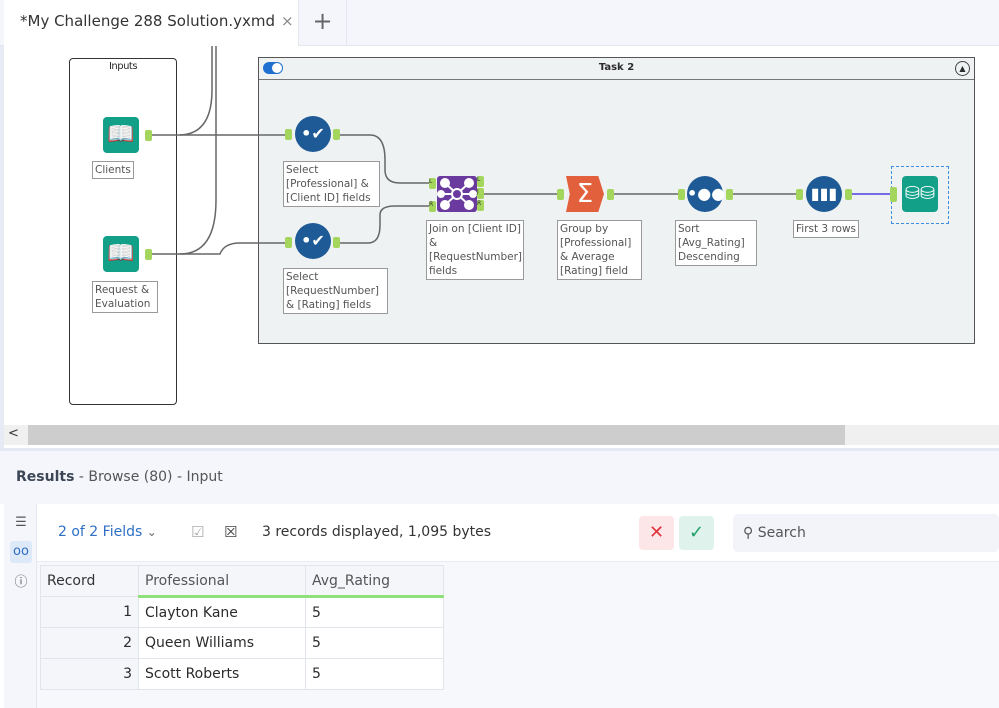 The height and width of the screenshot is (708, 999). I want to click on join-l-output-anchor: L, so click(480, 181).